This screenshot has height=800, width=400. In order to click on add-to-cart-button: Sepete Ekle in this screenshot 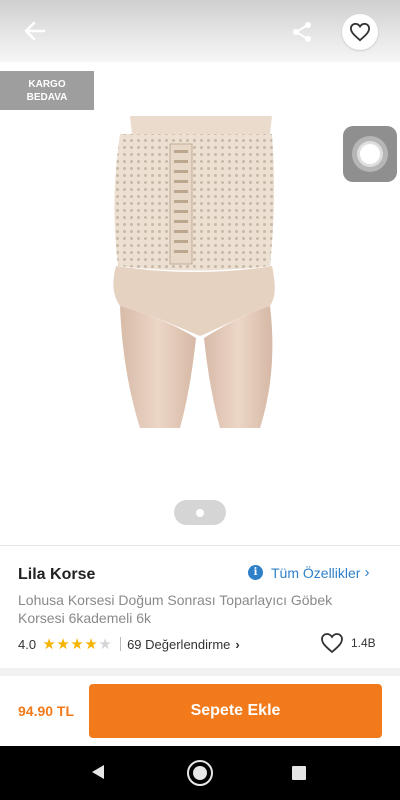, I will do `click(235, 711)`.